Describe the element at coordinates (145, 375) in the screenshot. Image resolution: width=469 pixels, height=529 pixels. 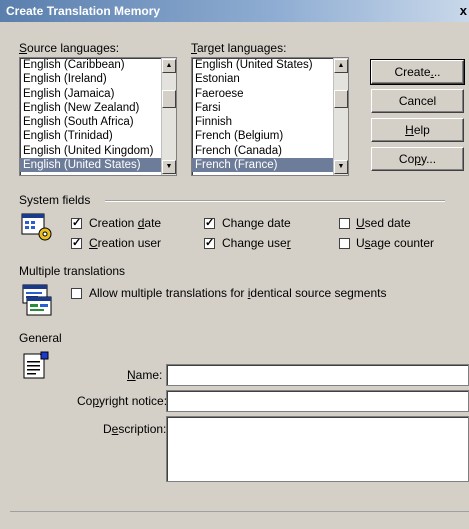
I see `name-label: Name:` at that location.